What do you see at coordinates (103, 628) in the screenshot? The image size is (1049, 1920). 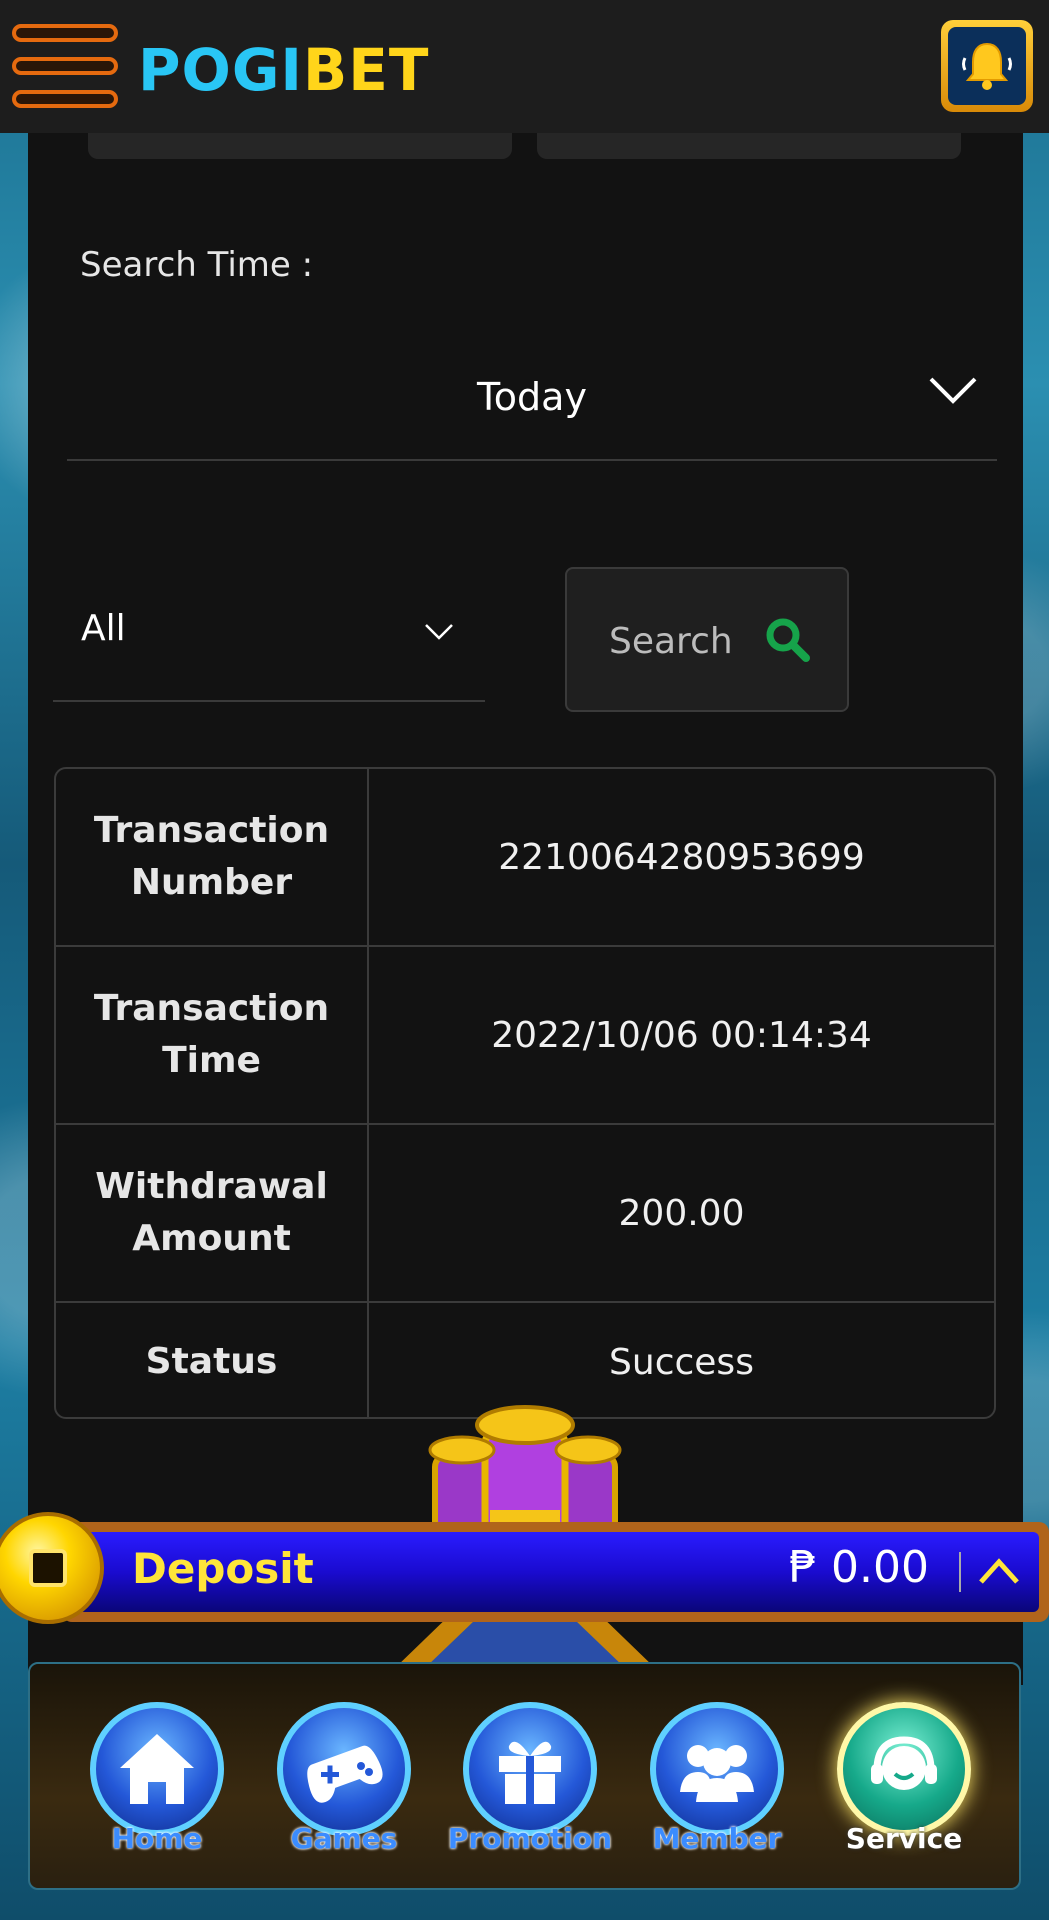 I see `transaction-type-value: All` at bounding box center [103, 628].